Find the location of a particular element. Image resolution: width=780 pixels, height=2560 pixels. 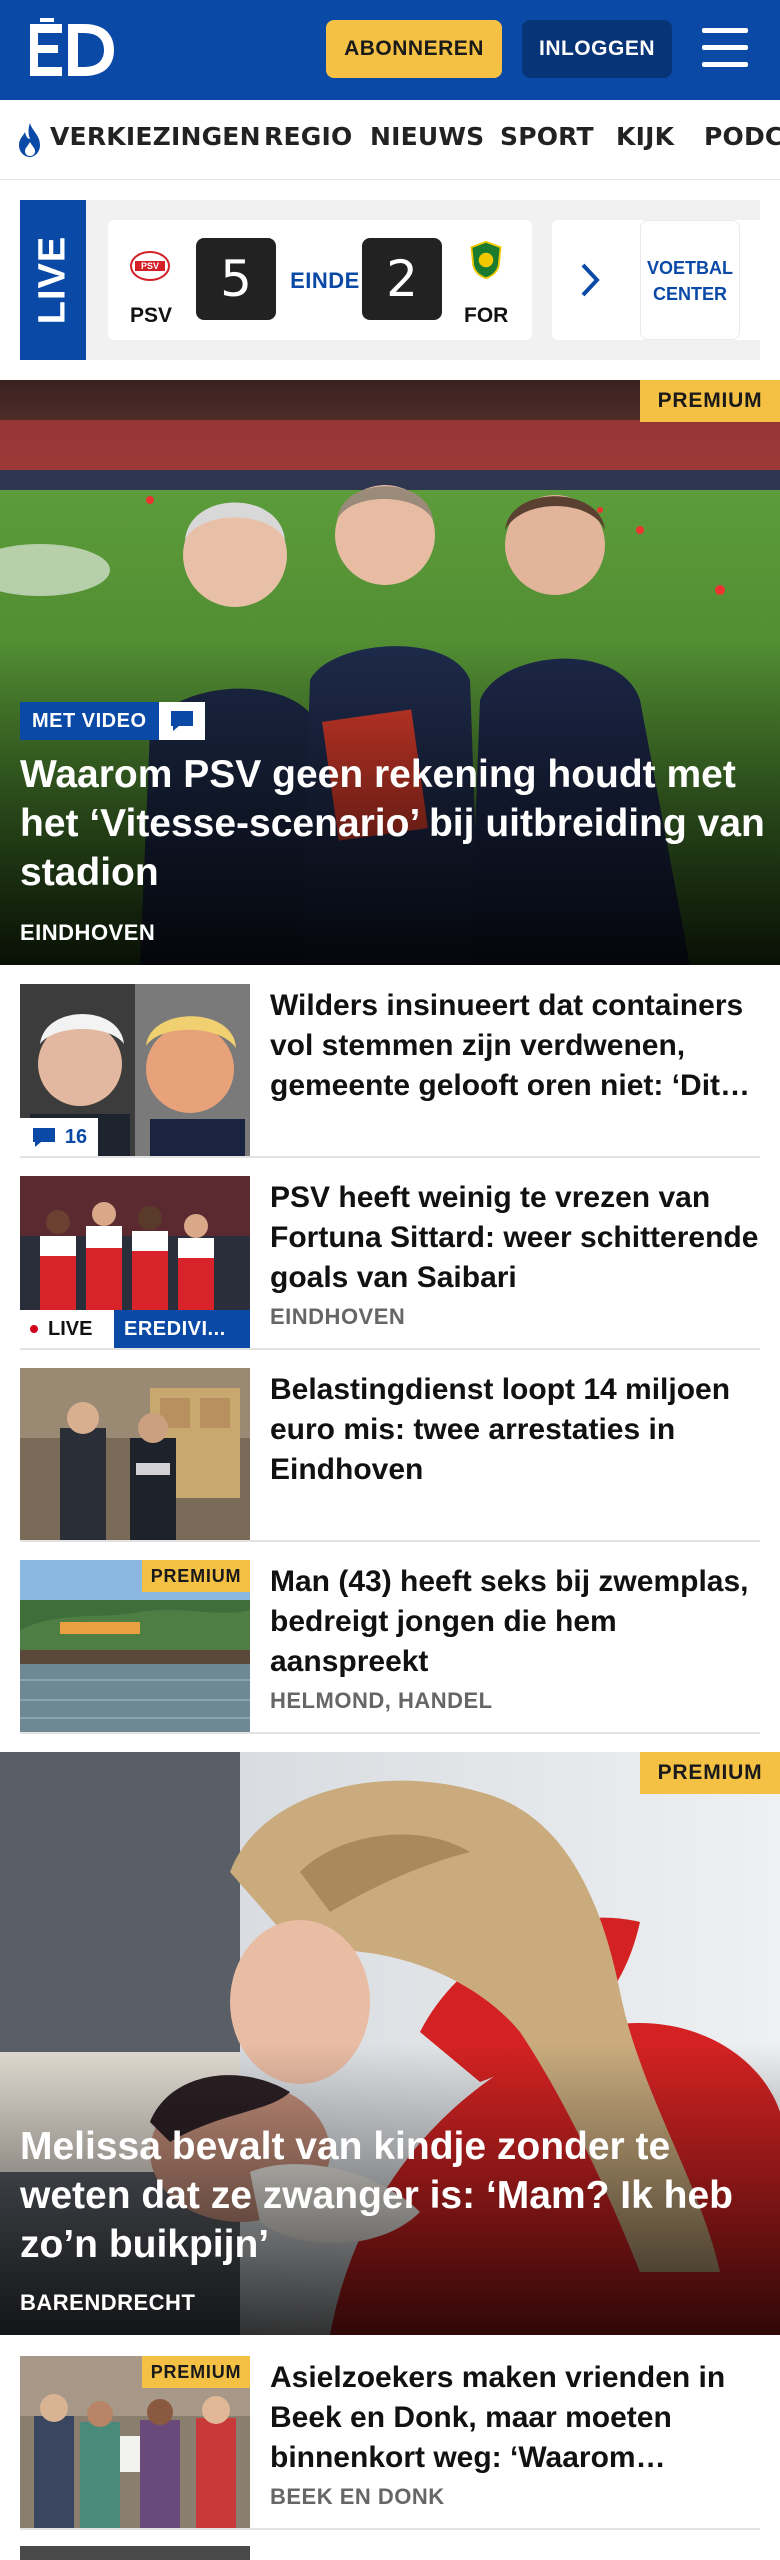

hamburger-menu-icon is located at coordinates (725, 49).